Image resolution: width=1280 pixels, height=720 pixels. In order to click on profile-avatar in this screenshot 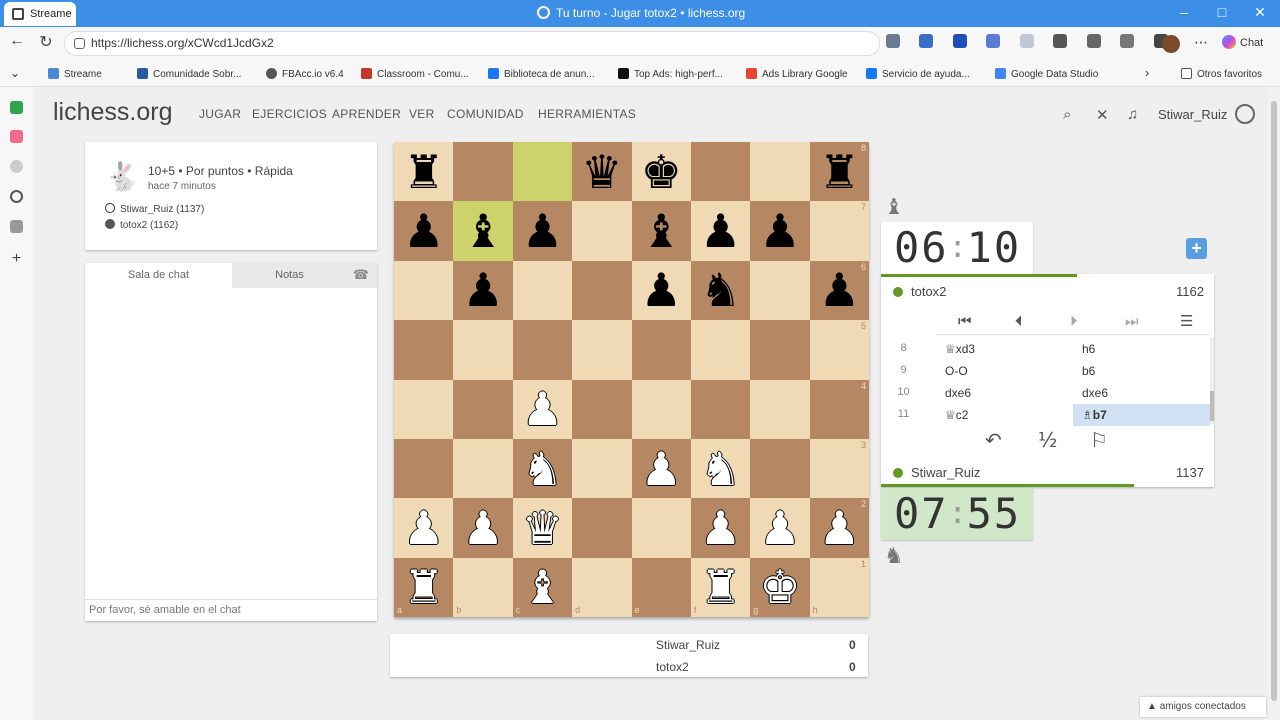, I will do `click(1171, 44)`.